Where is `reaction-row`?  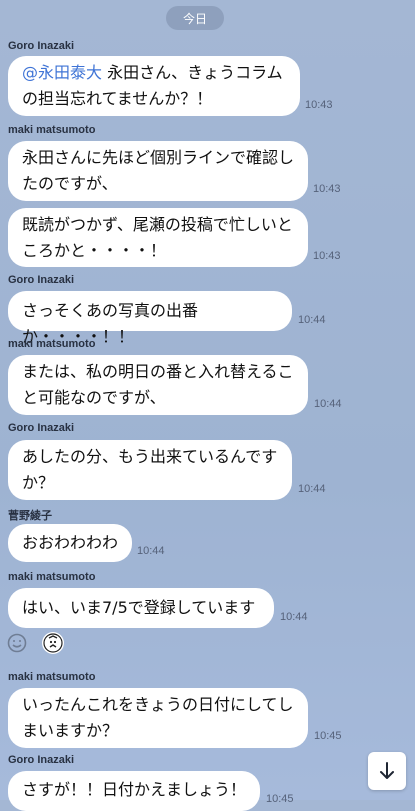
reaction-row is located at coordinates (35, 643).